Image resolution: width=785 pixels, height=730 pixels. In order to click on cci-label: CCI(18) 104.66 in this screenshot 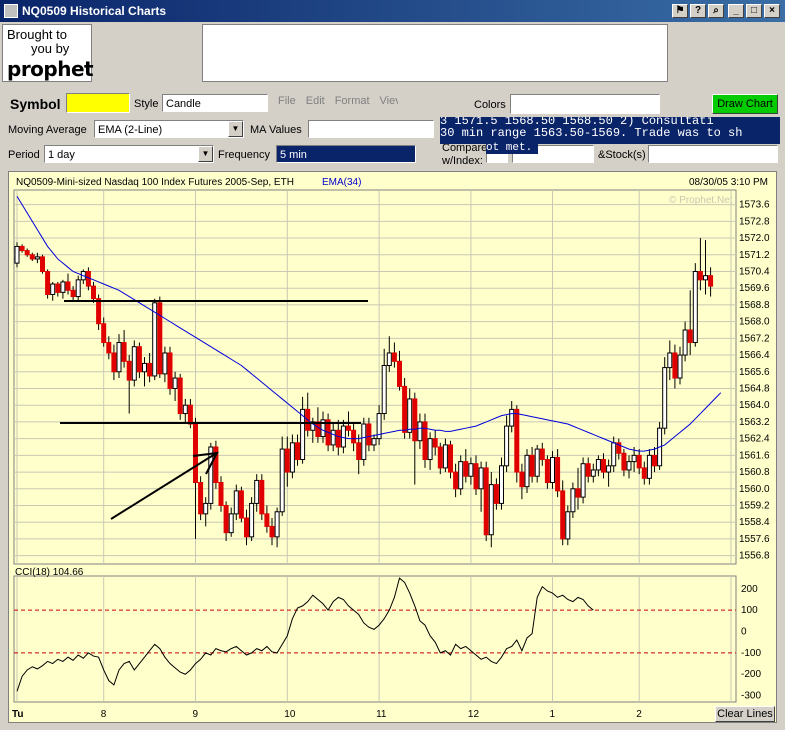, I will do `click(49, 572)`.